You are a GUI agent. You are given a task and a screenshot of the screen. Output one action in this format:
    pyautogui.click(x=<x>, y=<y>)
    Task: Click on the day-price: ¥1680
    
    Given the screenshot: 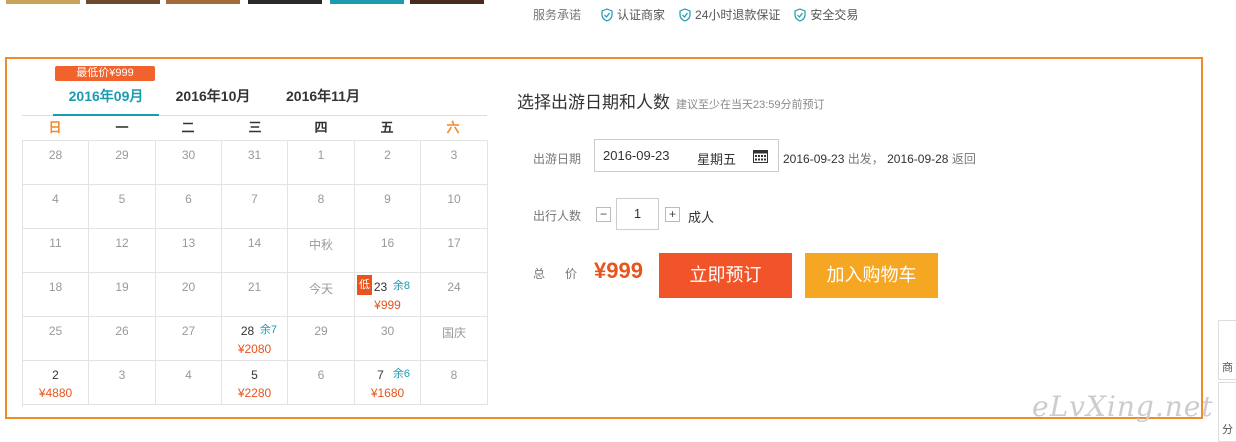 What is the action you would take?
    pyautogui.click(x=387, y=393)
    